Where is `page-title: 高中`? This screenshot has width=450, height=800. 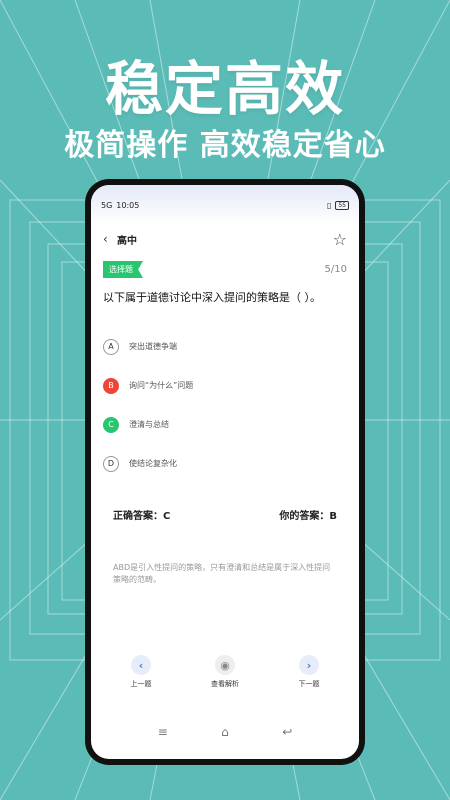
page-title: 高中 is located at coordinates (127, 241).